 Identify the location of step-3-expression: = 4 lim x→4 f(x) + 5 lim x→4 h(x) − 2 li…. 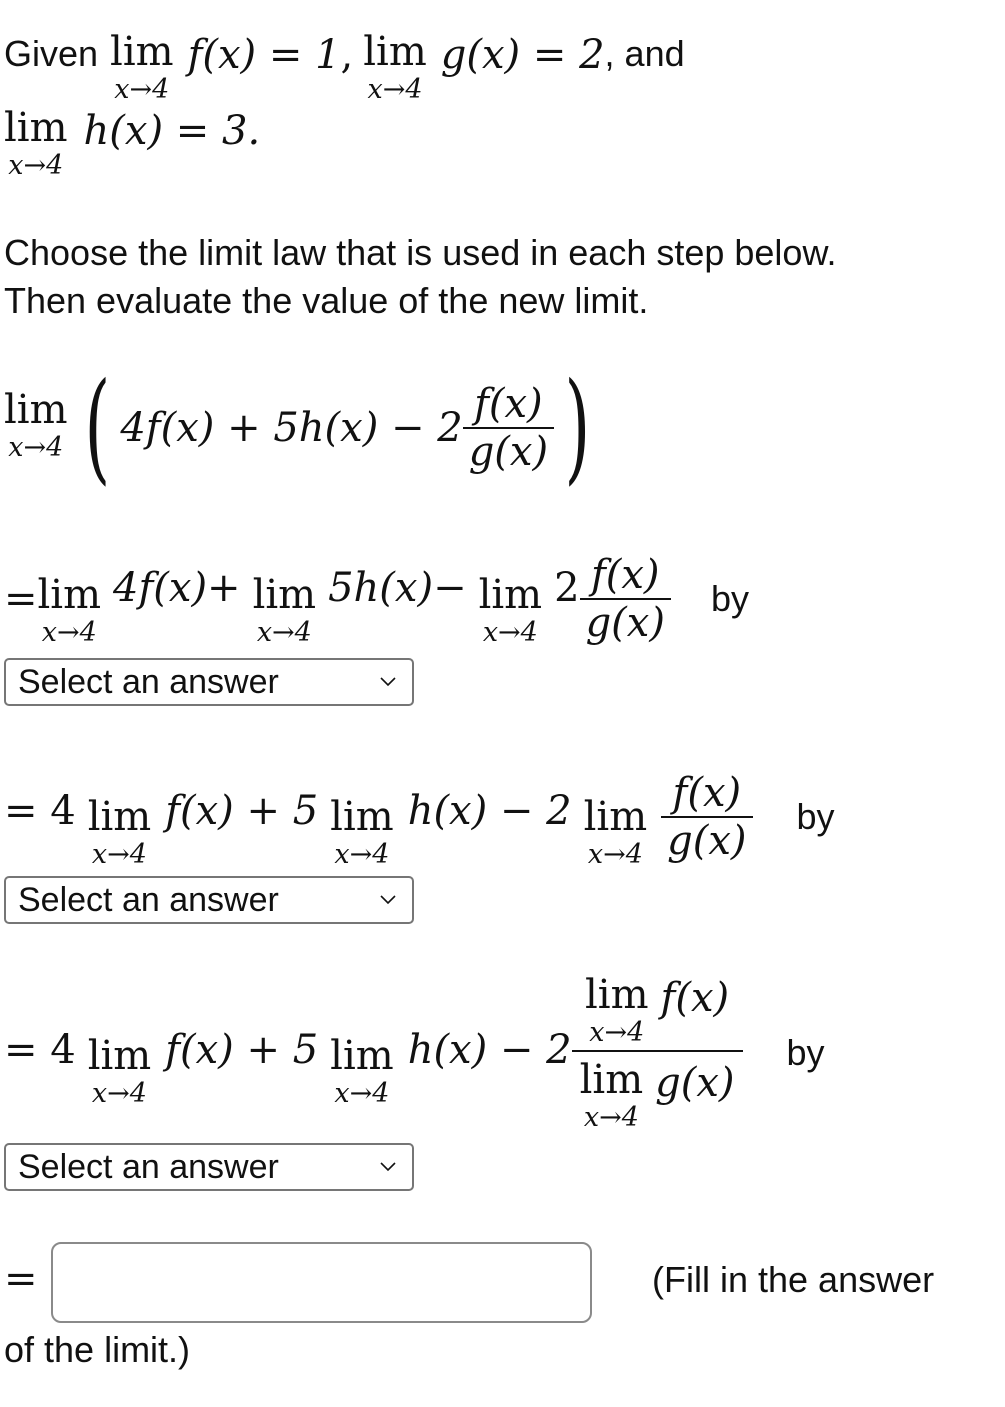
(414, 1056).